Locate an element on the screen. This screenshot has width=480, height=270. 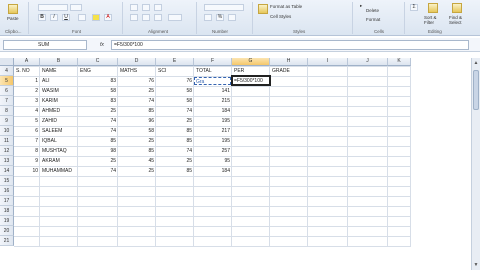
header-cell: NAME is located at coordinates (59, 71).